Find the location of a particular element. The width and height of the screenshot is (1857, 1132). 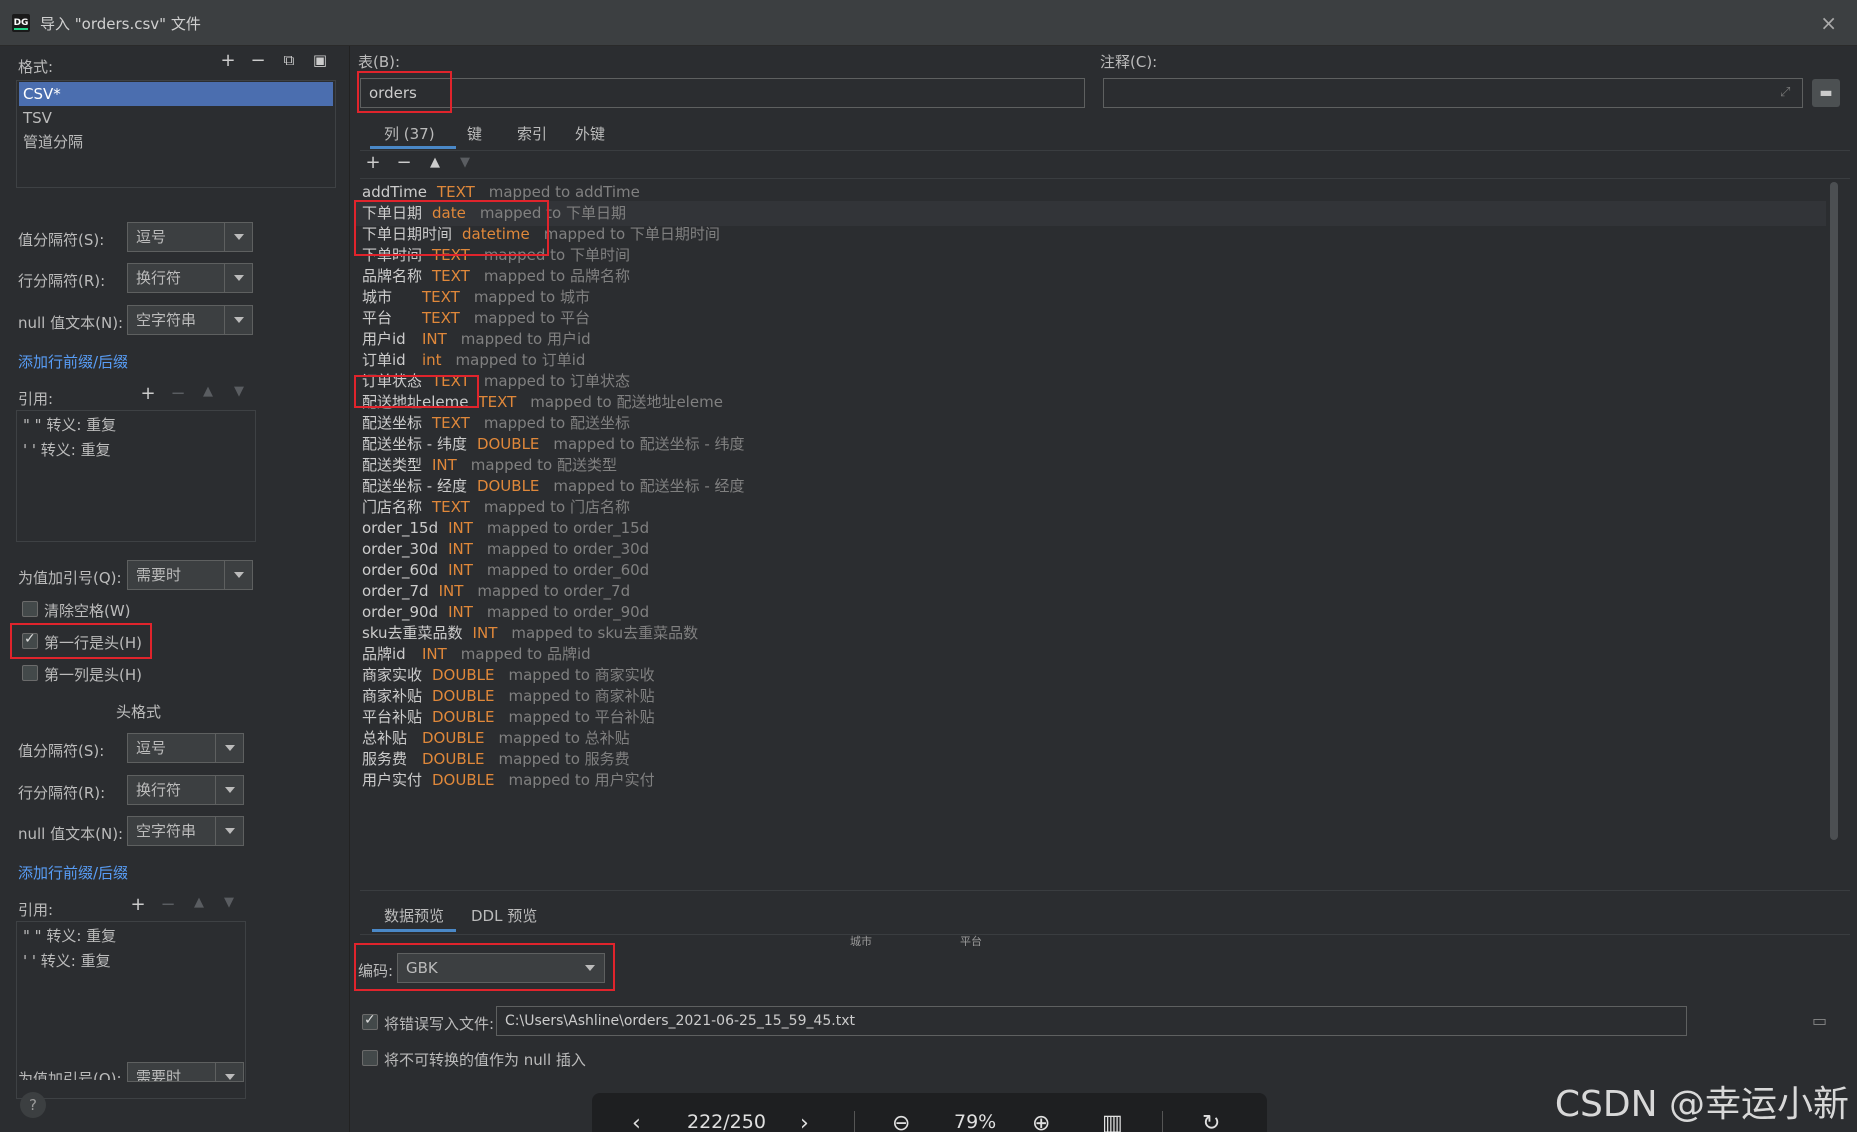

format-list: CSV* TSV 管道分隔 is located at coordinates (176, 134).